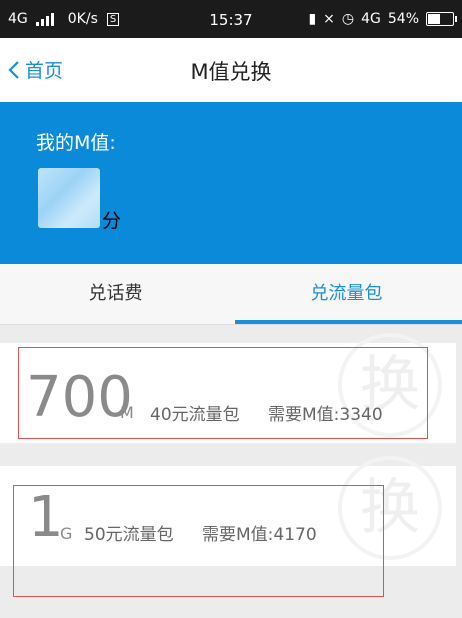 This screenshot has height=618, width=462. What do you see at coordinates (325, 415) in the screenshot?
I see `package-cost: 需要M值:3340` at bounding box center [325, 415].